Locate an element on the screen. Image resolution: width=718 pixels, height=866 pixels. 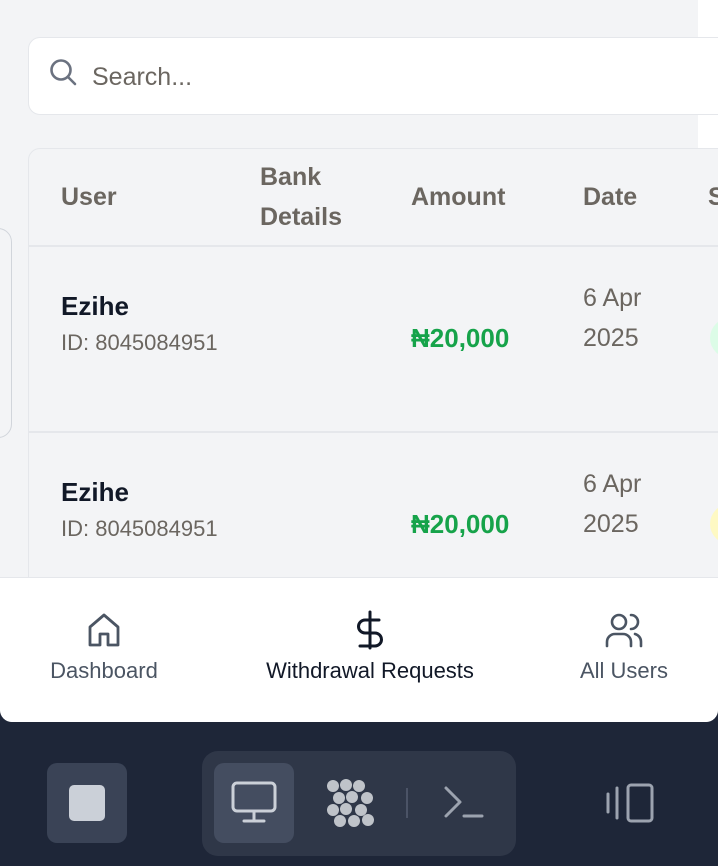
dollar-icon is located at coordinates (370, 630).